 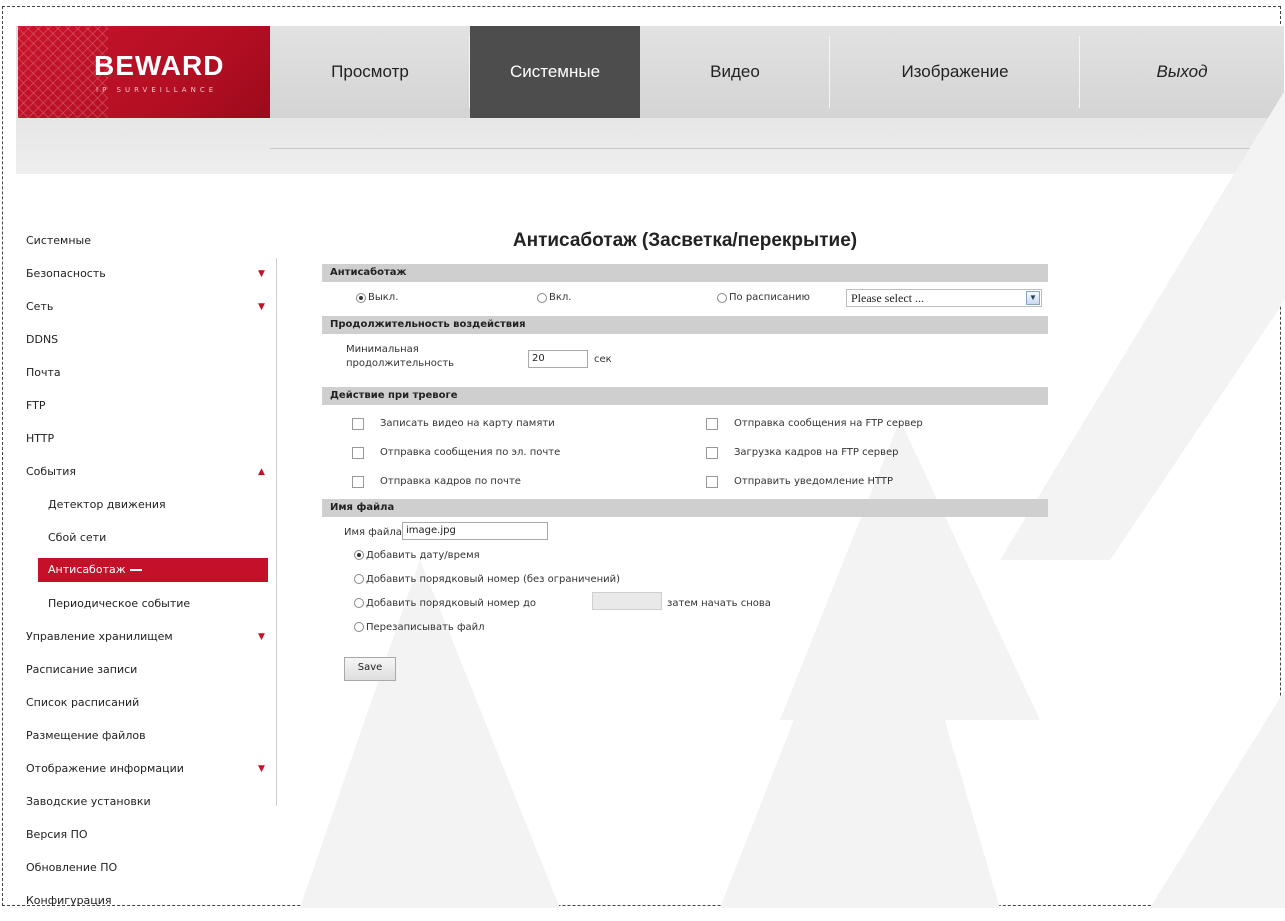 What do you see at coordinates (105, 768) in the screenshot?
I see `sidebar-item-label: Отображение информации` at bounding box center [105, 768].